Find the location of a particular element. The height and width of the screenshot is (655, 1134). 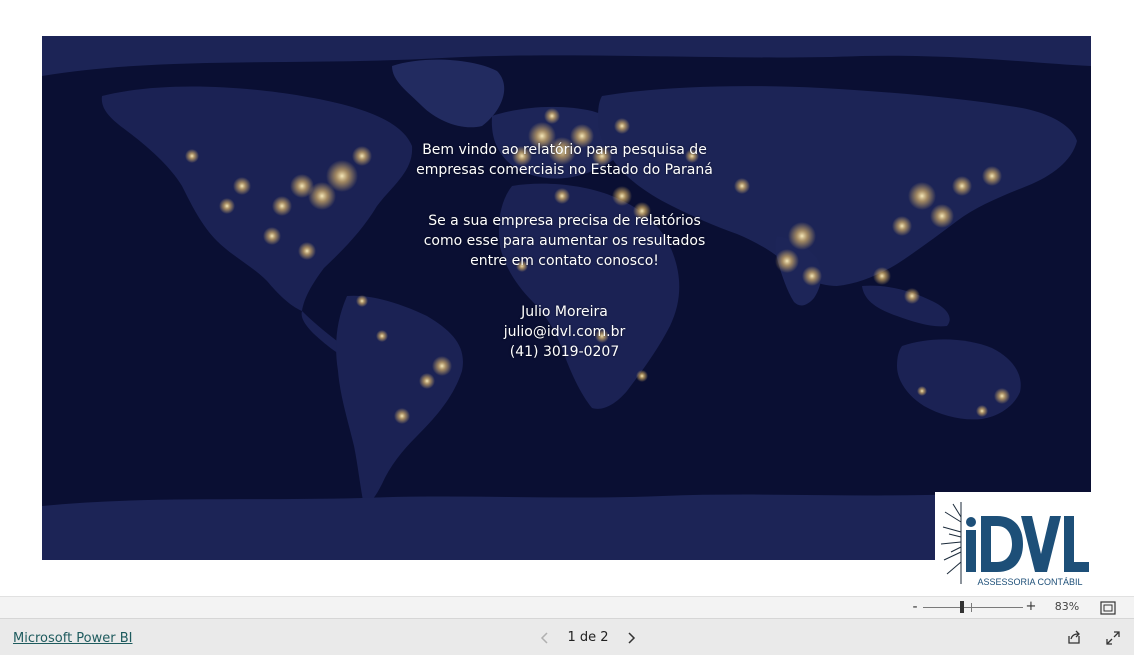

zoom-level-label: 83% is located at coordinates (1067, 606).